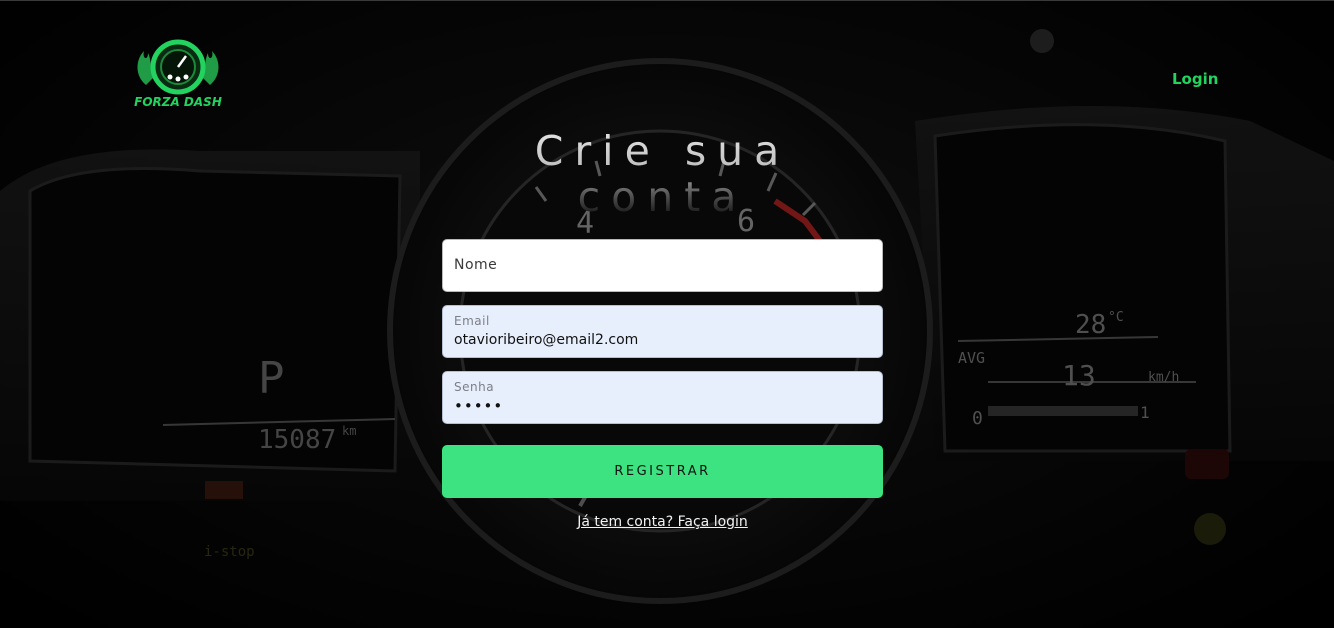  I want to click on login-link: Já tem conta? Faça login, so click(662, 522).